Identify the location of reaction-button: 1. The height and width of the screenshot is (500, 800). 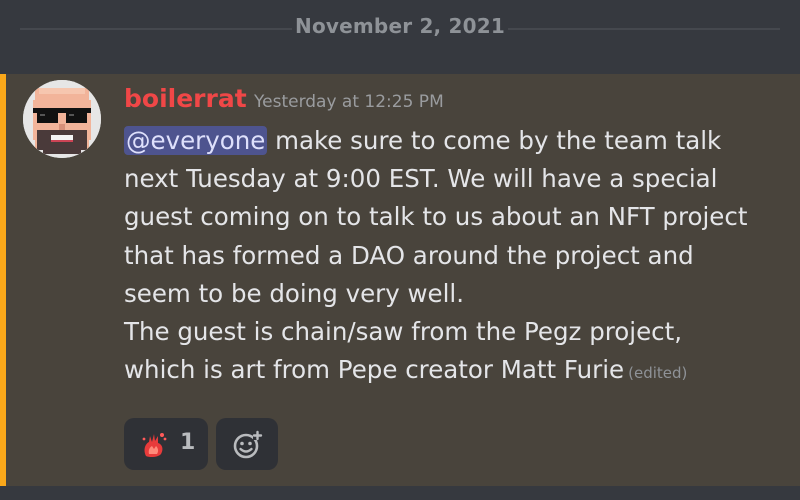
(166, 444).